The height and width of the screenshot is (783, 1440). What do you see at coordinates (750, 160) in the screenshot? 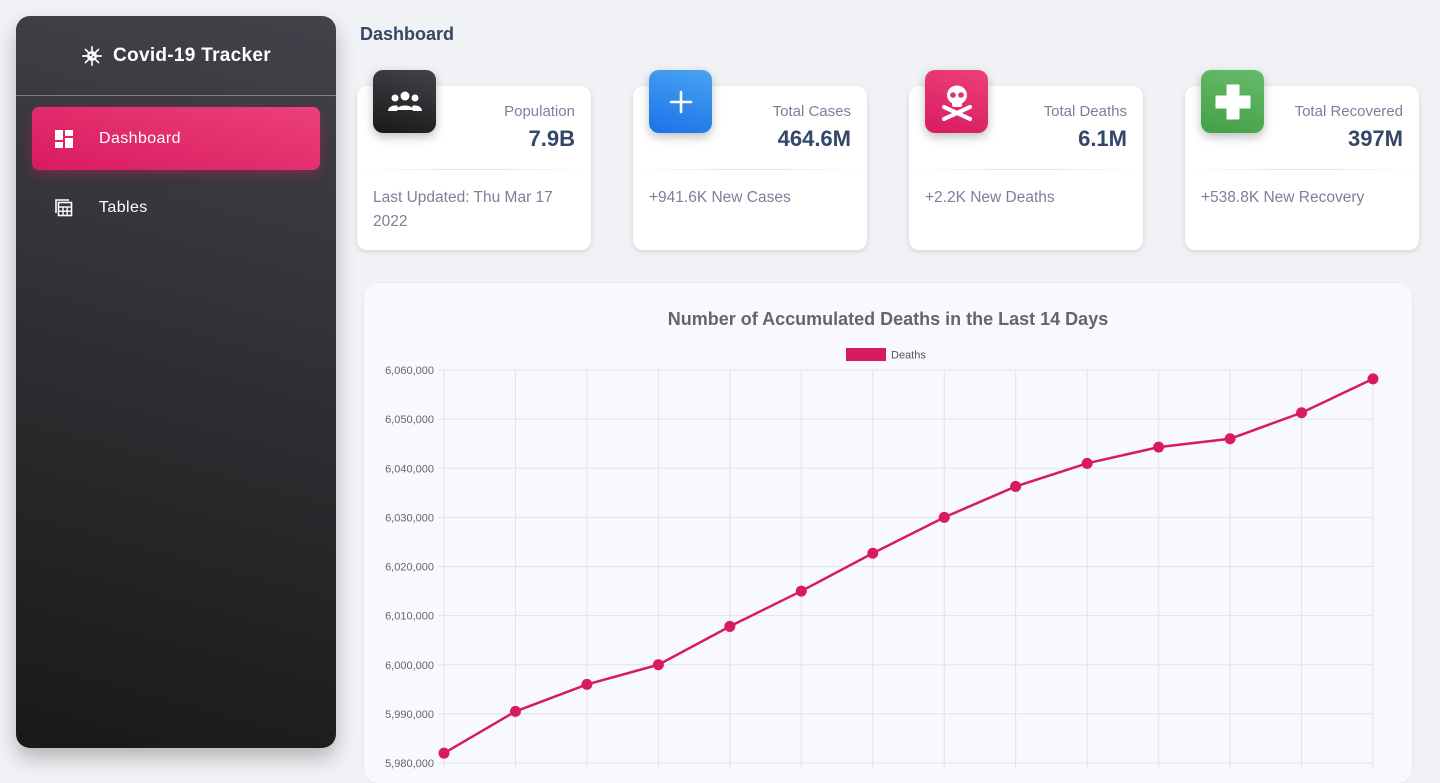
I see `total-cases-card: Total Cases 464.6M +941.6K New Cases` at bounding box center [750, 160].